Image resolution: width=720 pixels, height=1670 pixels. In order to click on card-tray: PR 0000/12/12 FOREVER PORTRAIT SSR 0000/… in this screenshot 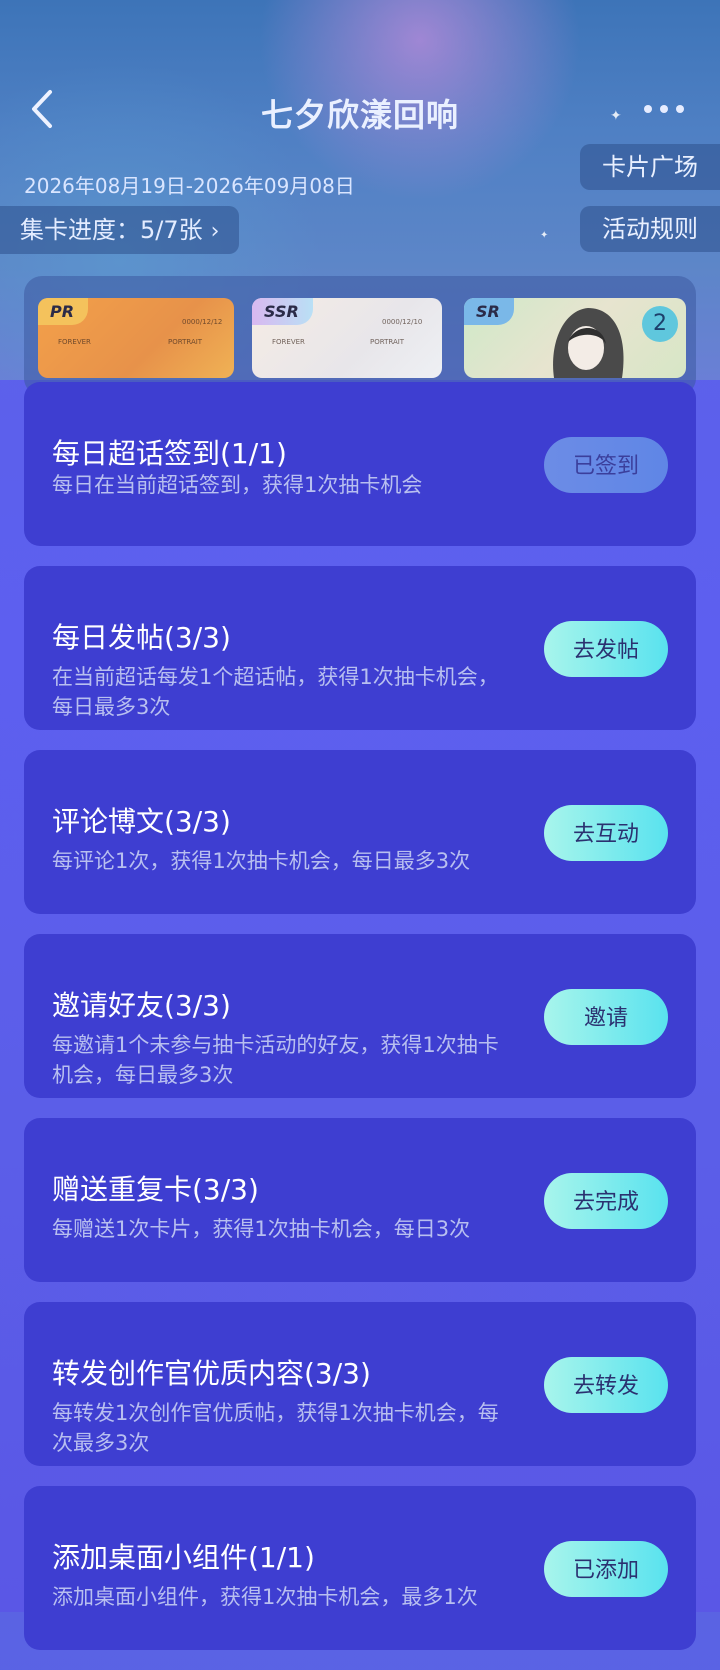, I will do `click(360, 336)`.